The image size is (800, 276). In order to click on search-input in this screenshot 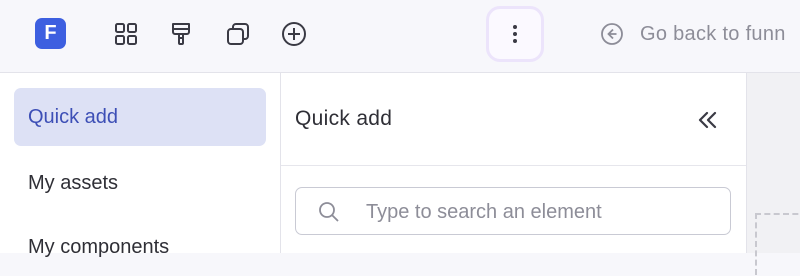, I will do `click(541, 212)`.